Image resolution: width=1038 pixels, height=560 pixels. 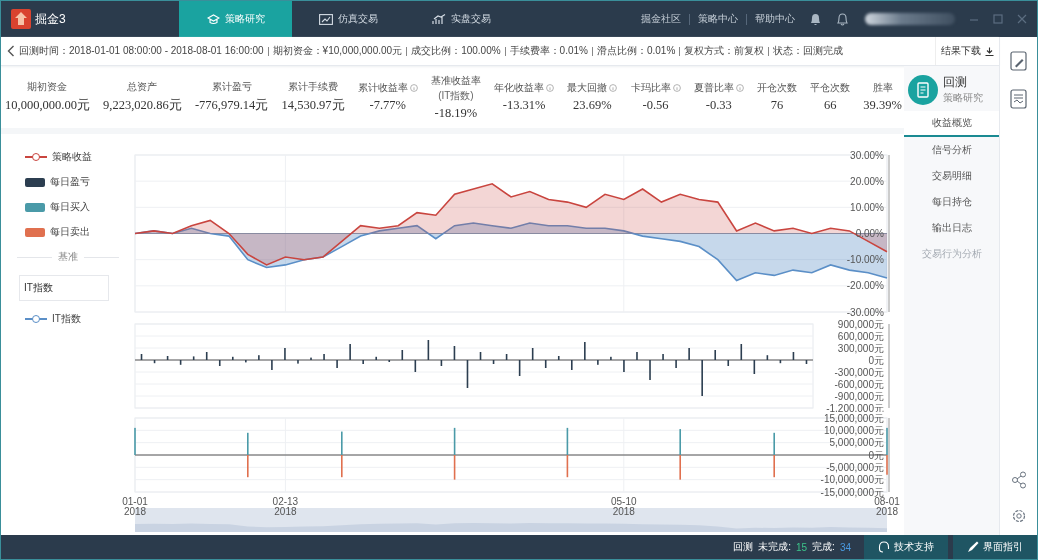 What do you see at coordinates (865, 312) in the screenshot?
I see `axis-label: -30.00%` at bounding box center [865, 312].